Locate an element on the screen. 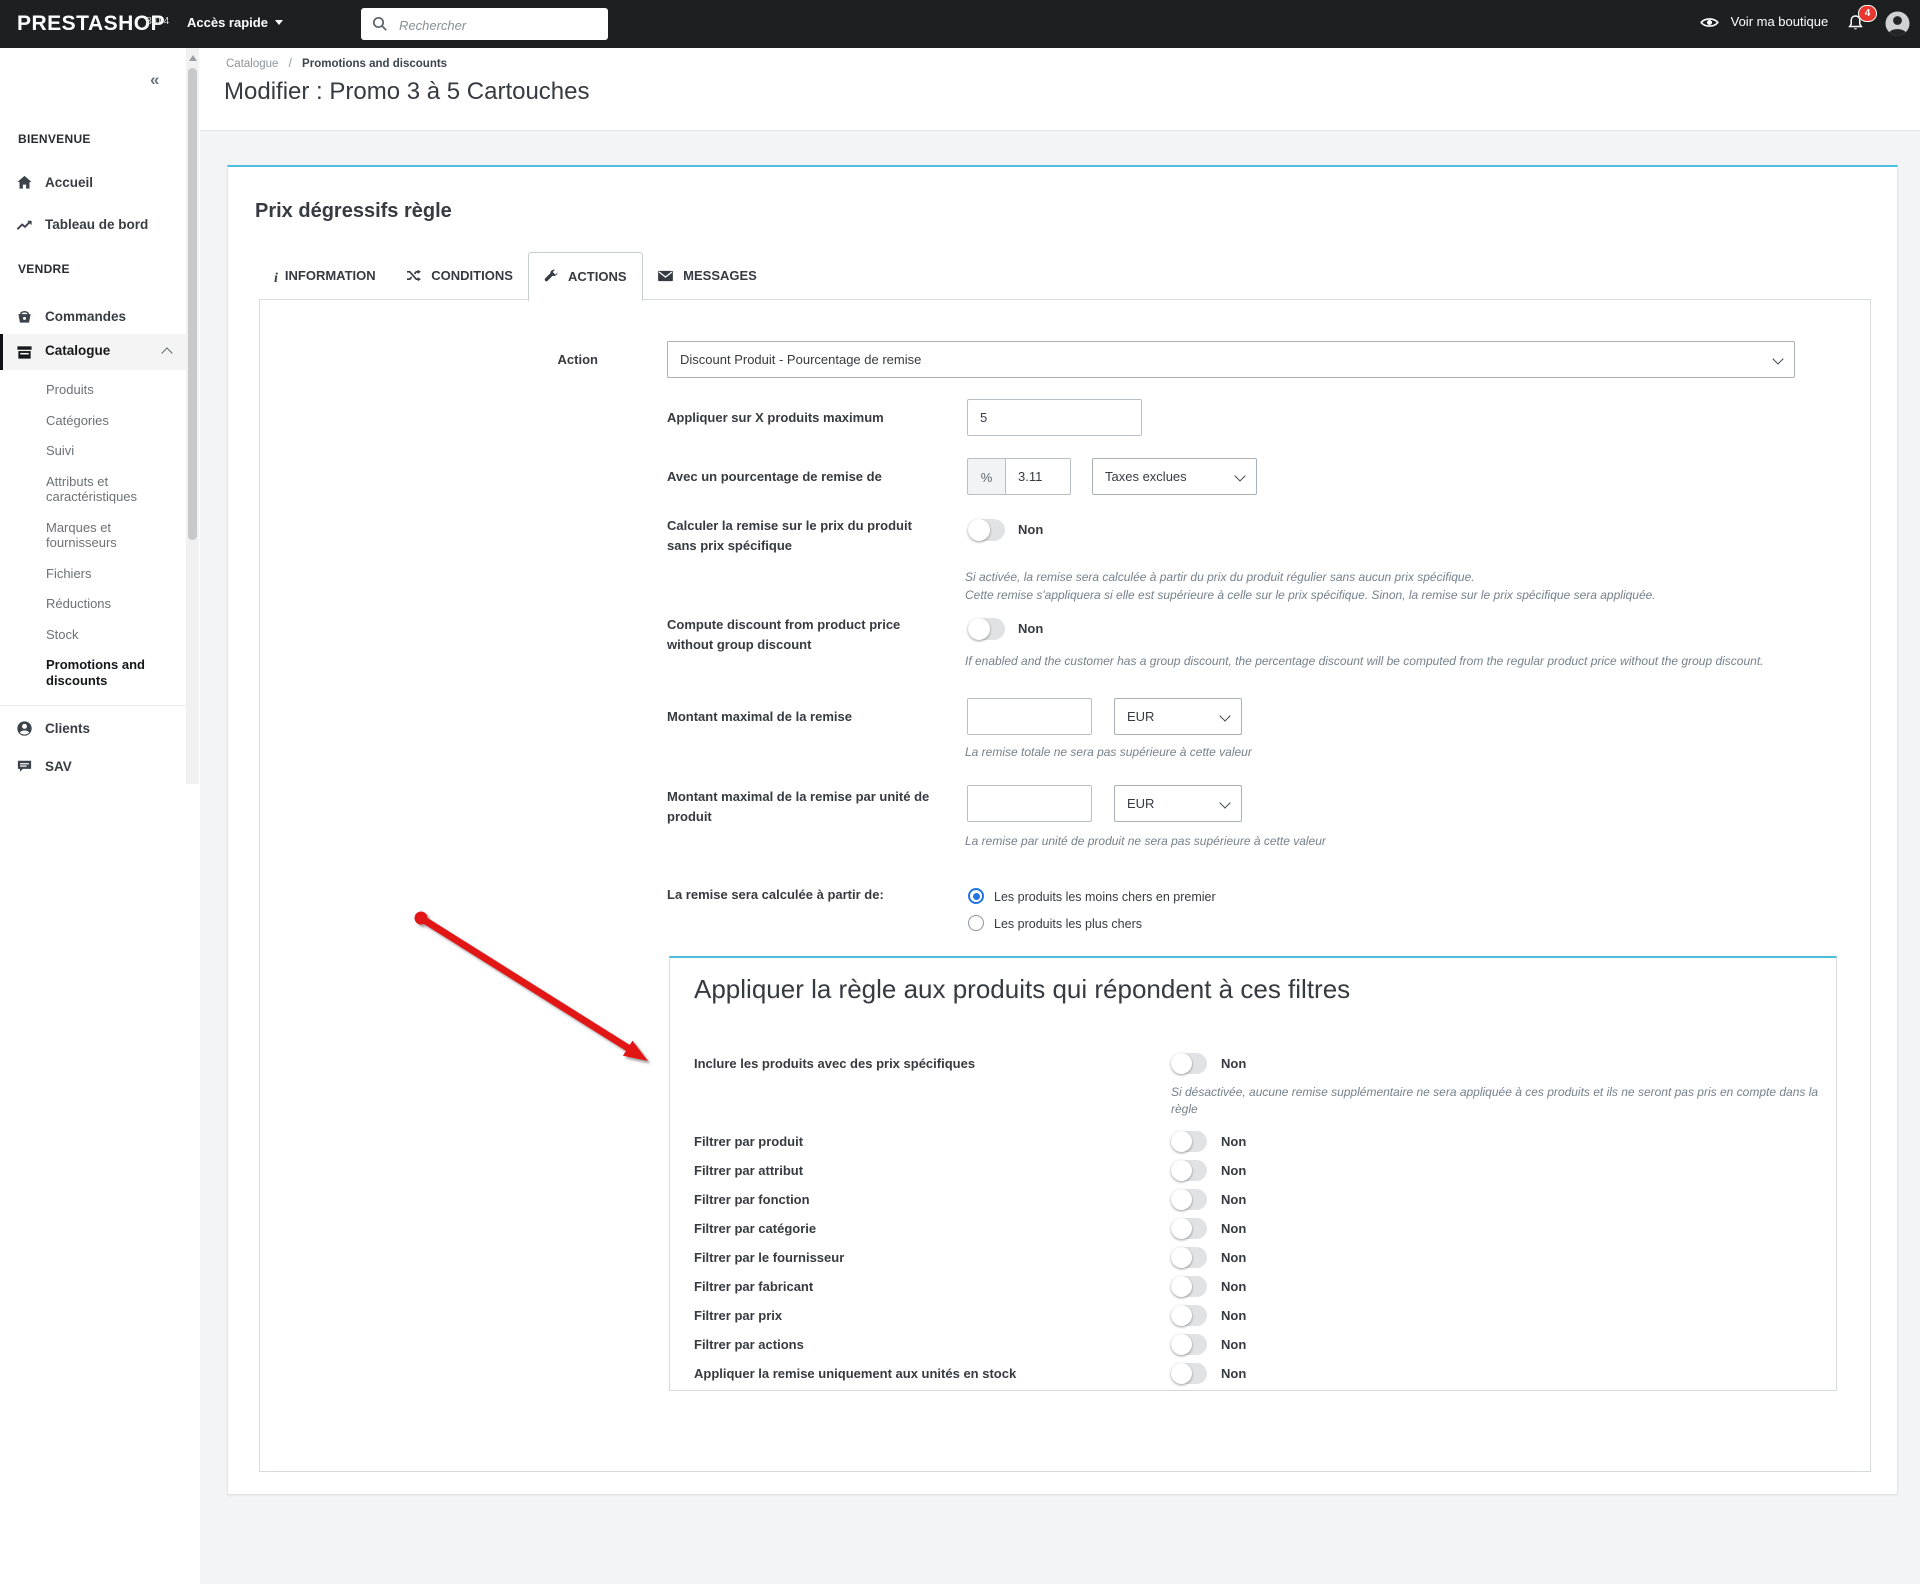 The image size is (1920, 1584). filter-row: Filtrer par actions Non is located at coordinates (1253, 1346).